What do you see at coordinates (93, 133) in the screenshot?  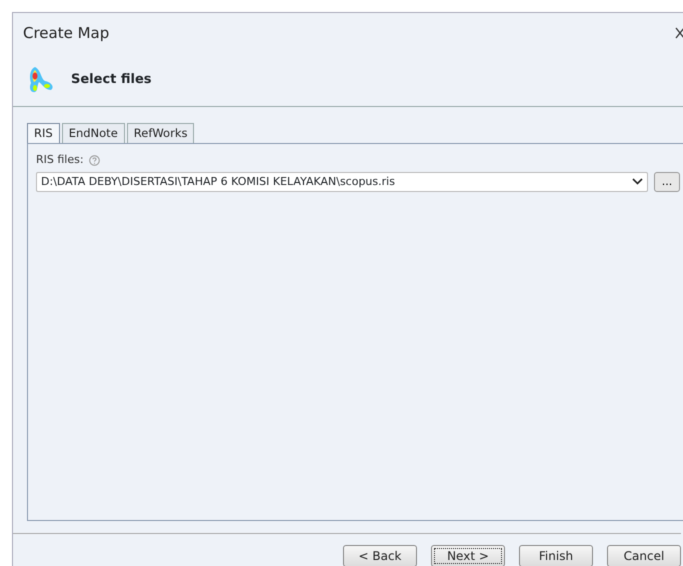 I see `tab: EndNote` at bounding box center [93, 133].